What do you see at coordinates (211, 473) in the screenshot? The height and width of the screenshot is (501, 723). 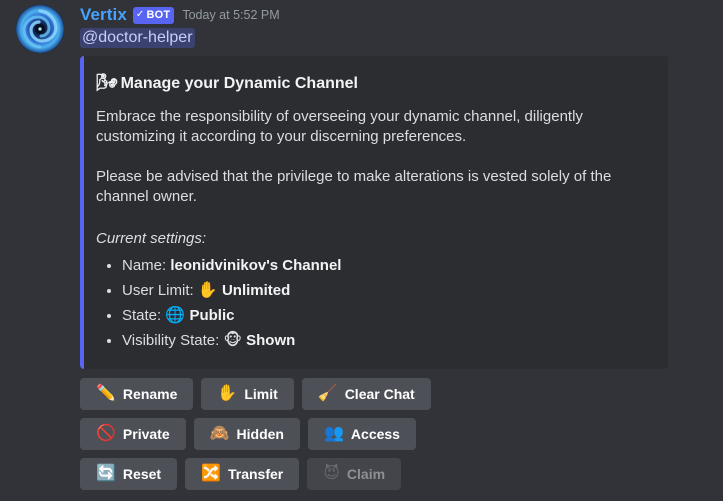 I see `shuffle-arrows-icon: 🔀` at bounding box center [211, 473].